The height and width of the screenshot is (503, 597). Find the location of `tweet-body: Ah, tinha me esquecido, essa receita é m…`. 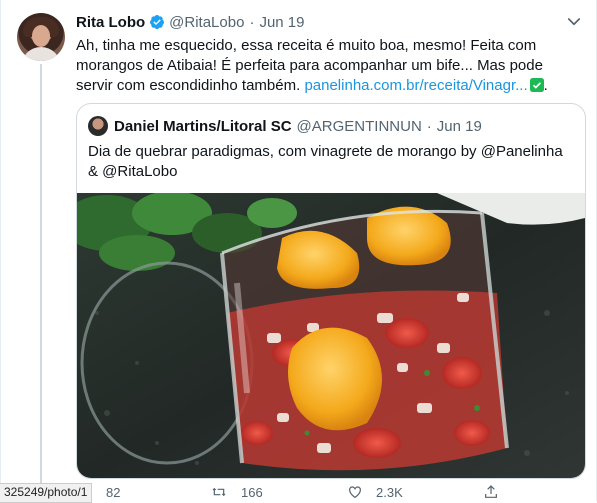

tweet-body: Ah, tinha me esquecido, essa receita é m… is located at coordinates (329, 66).